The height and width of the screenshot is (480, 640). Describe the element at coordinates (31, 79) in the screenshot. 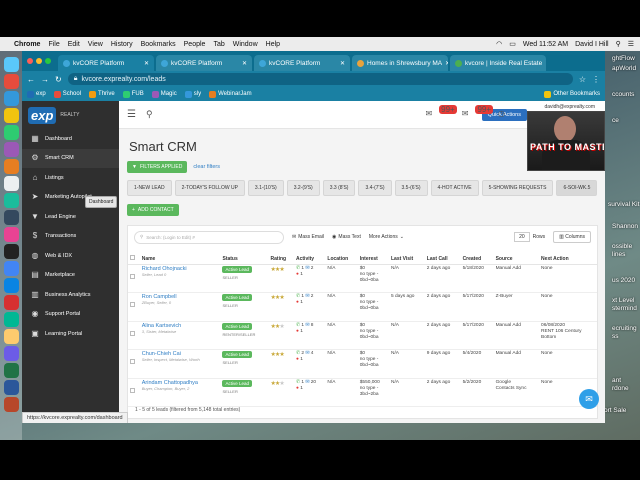

I see `back-arrow-icon: ←` at that location.